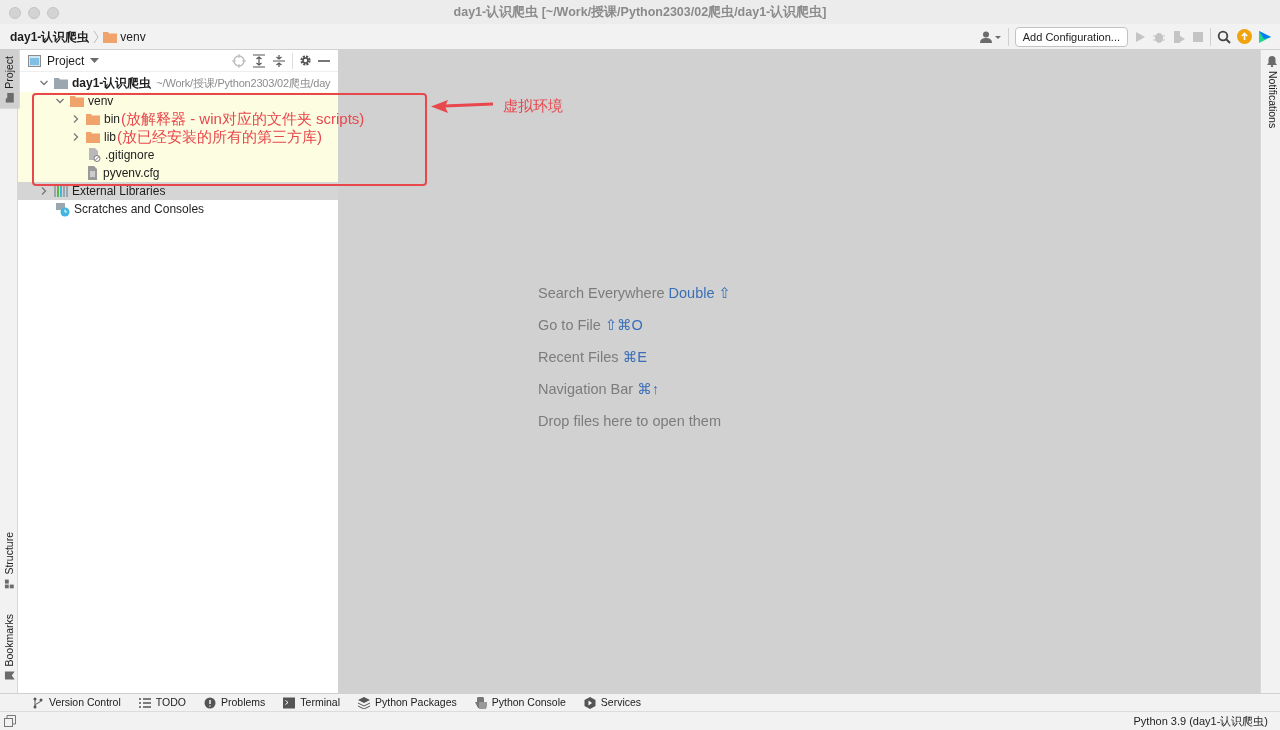 The height and width of the screenshot is (730, 1280). Describe the element at coordinates (630, 421) in the screenshot. I see `welcome-hint: Drop files here to open them` at that location.